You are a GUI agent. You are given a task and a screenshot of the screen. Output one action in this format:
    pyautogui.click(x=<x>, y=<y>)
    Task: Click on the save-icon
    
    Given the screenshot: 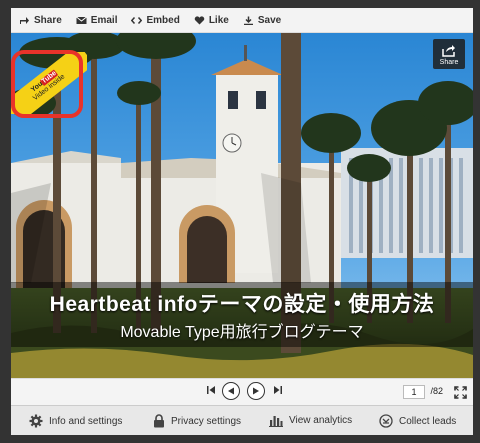 What is the action you would take?
    pyautogui.click(x=248, y=20)
    